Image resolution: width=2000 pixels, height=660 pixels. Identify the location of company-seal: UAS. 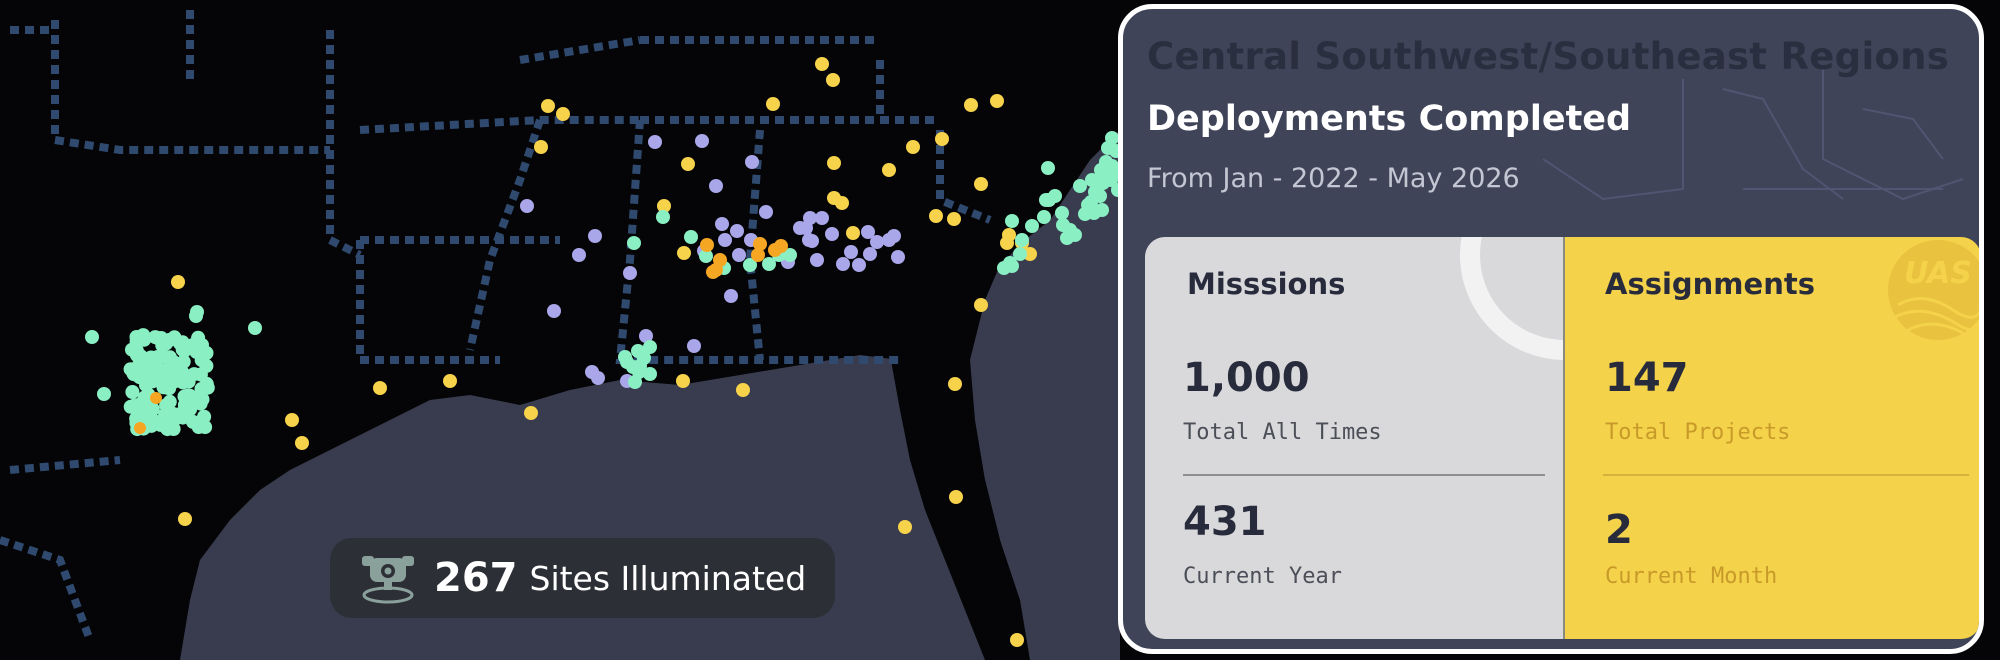
(1933, 290).